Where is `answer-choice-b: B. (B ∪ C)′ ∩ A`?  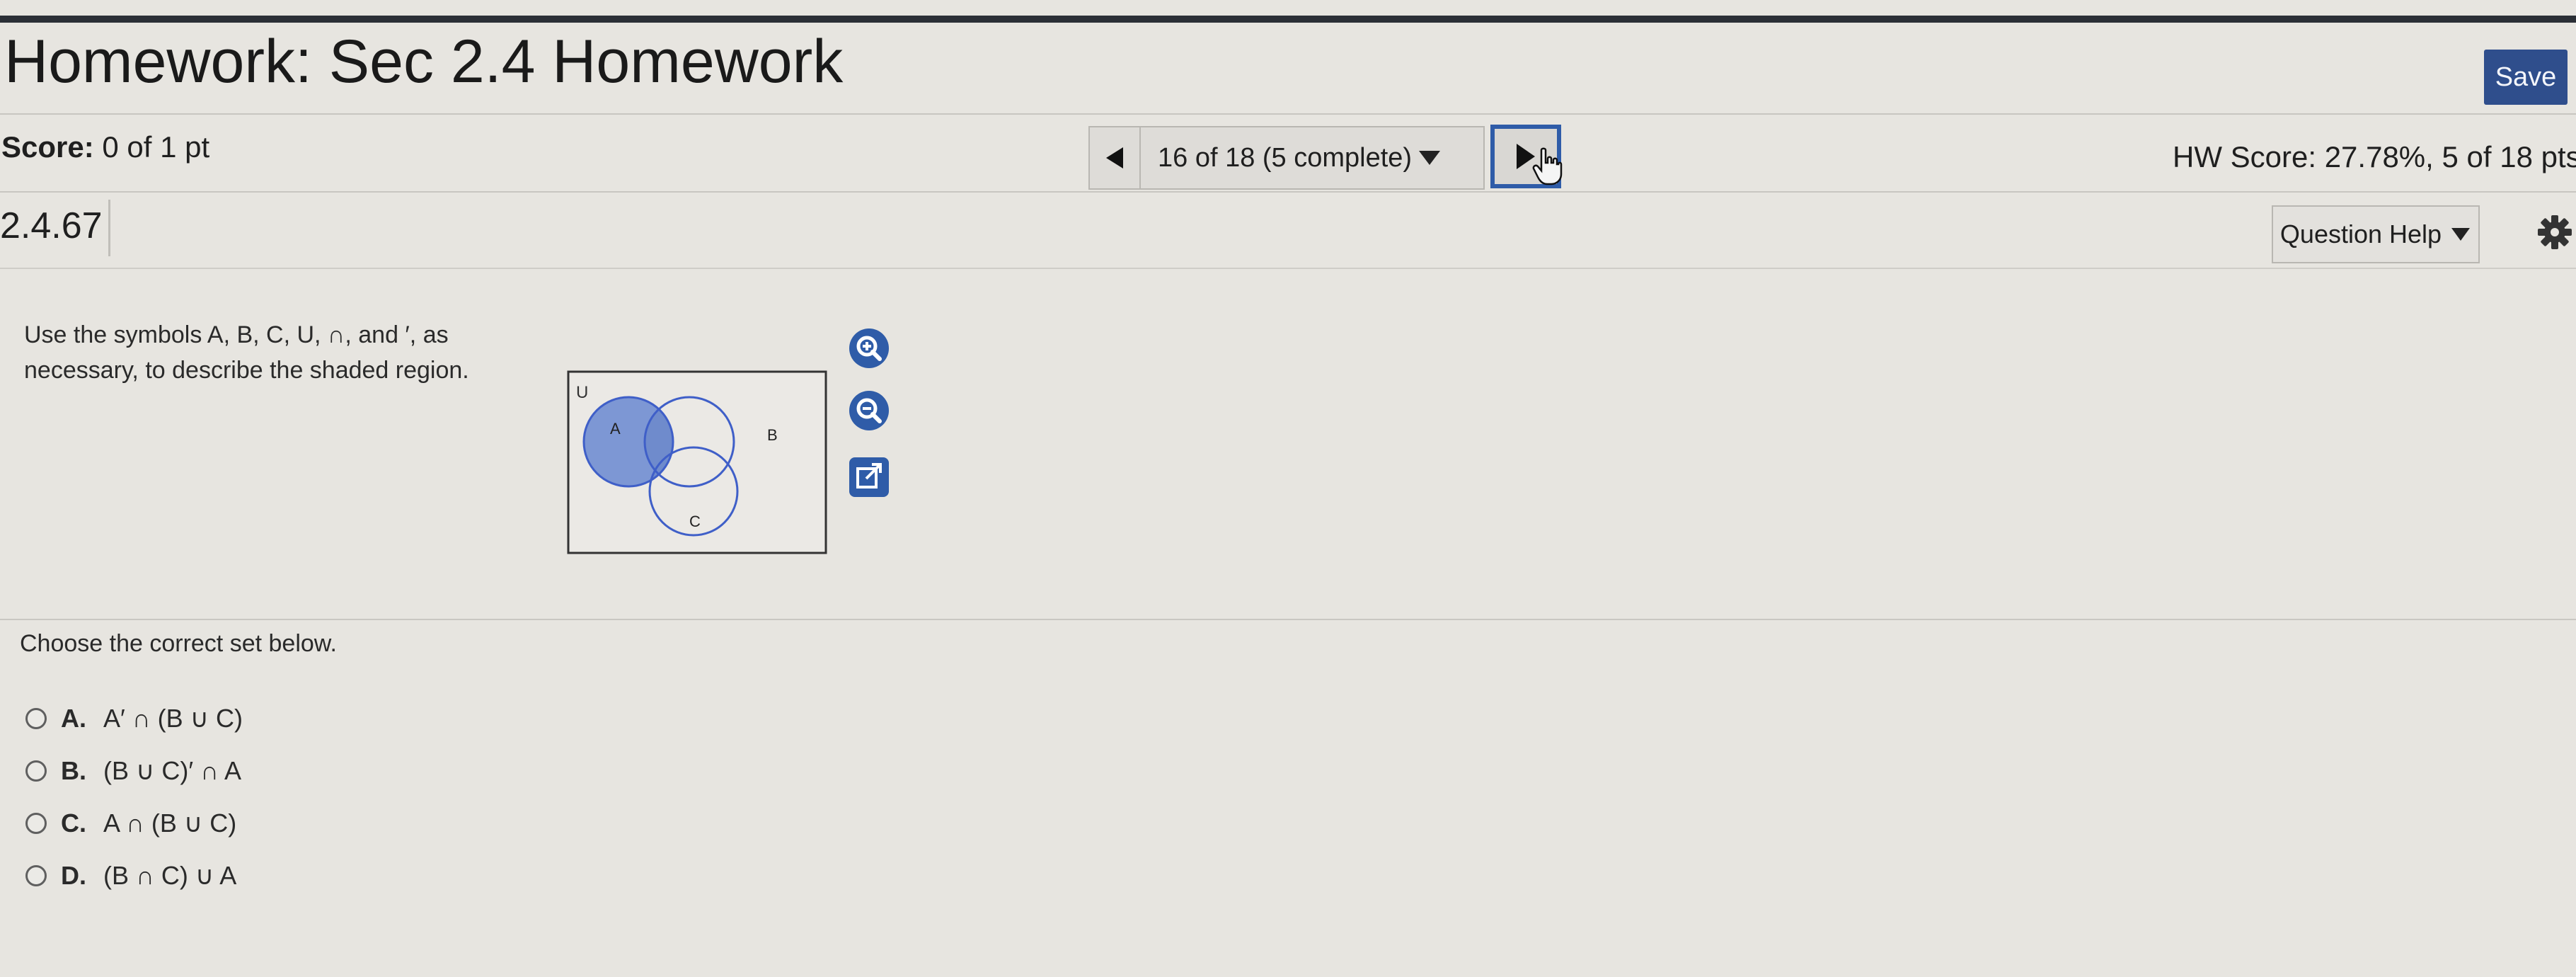 answer-choice-b: B. (B ∪ C)′ ∩ A is located at coordinates (133, 771).